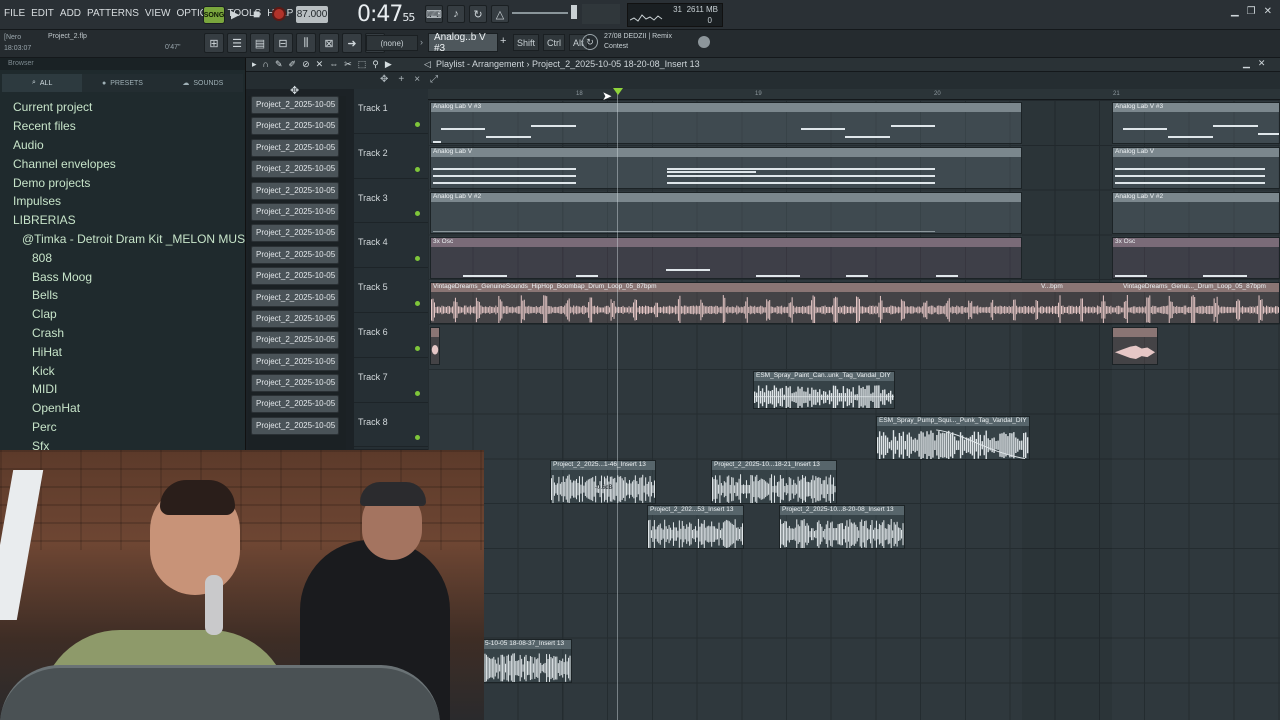  Describe the element at coordinates (554, 42) in the screenshot. I see `ctrl-key-button: Ctrl` at that location.